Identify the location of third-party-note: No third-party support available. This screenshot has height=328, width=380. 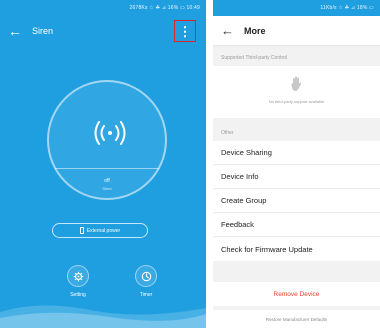
(296, 101).